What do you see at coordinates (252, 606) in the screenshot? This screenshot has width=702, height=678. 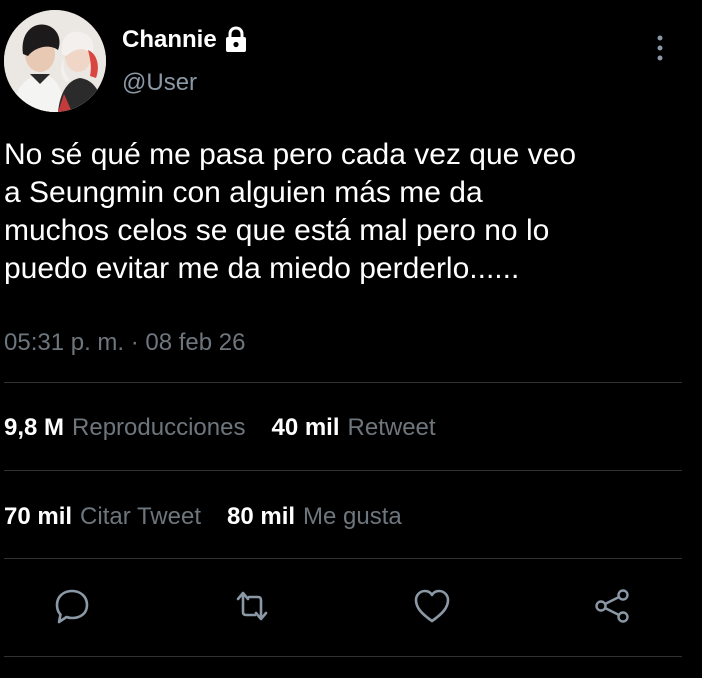 I see `retweet-icon` at bounding box center [252, 606].